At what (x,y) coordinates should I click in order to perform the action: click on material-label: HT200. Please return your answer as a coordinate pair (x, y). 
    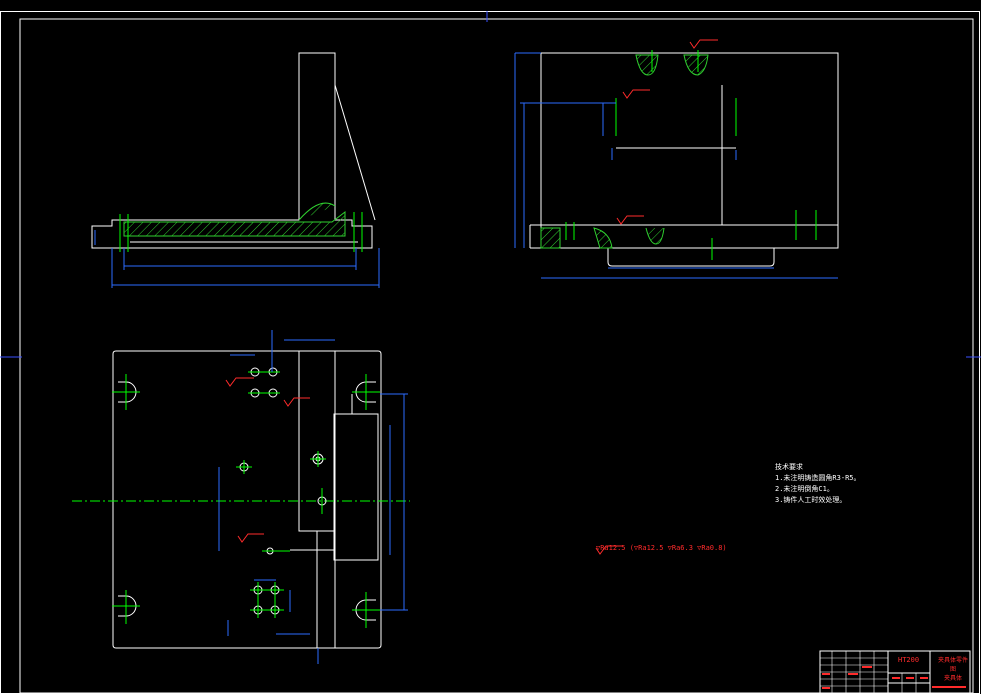
    Looking at the image, I should click on (909, 660).